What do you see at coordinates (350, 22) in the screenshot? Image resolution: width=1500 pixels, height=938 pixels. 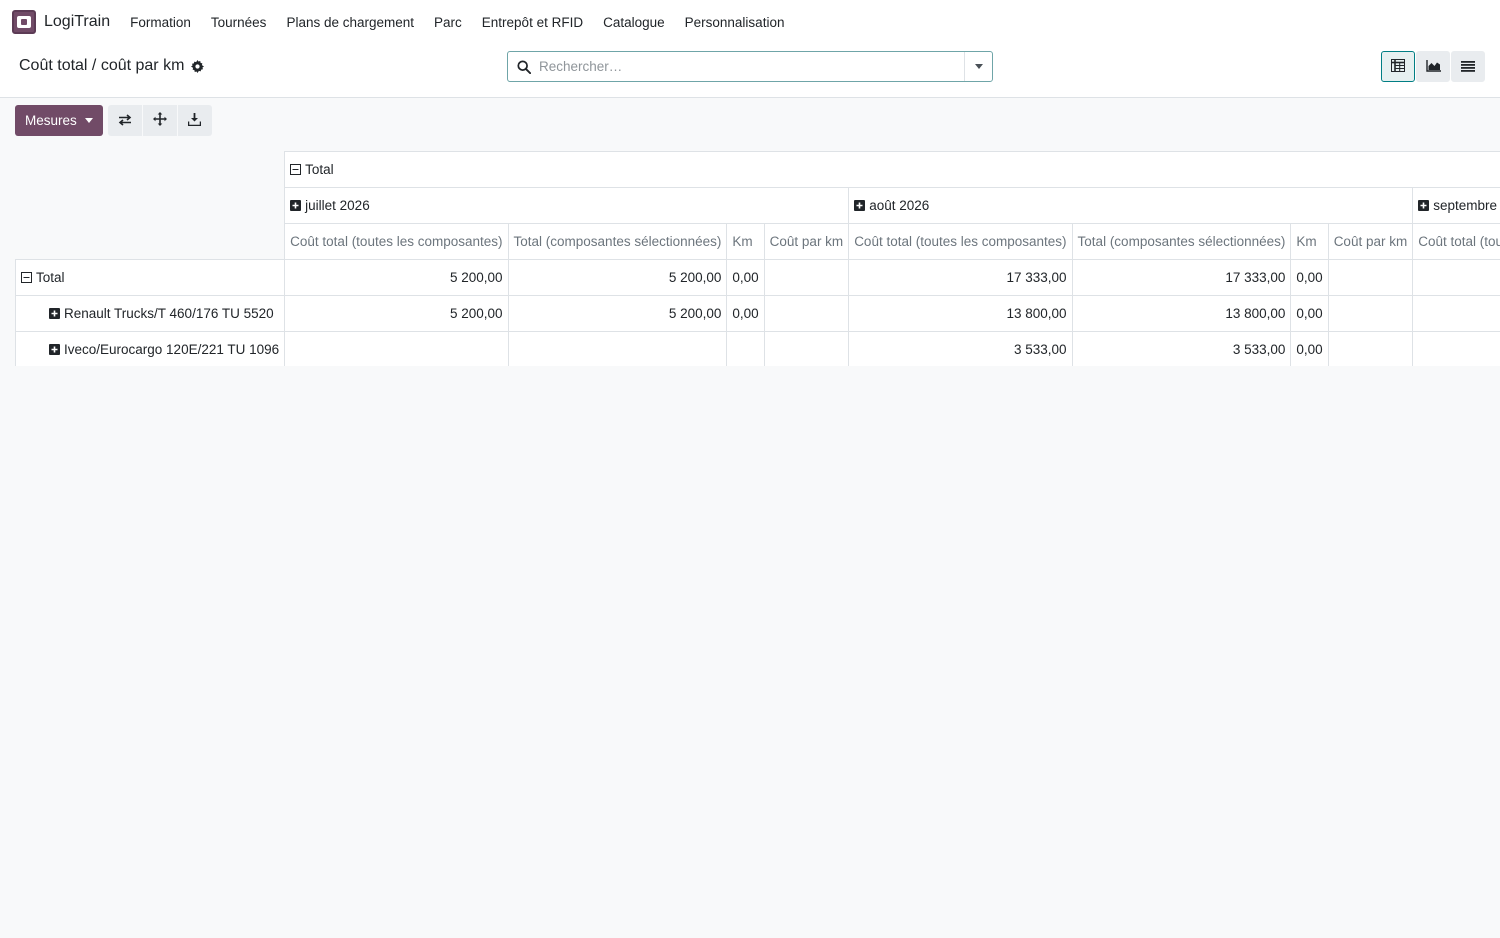 I see `menu-plans-de-chargement: Plans de chargement` at bounding box center [350, 22].